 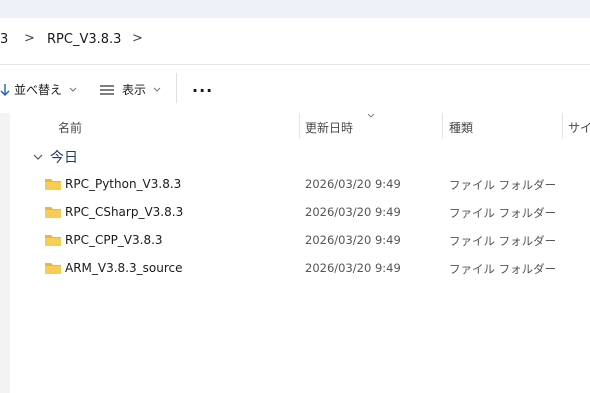 What do you see at coordinates (5, 89) in the screenshot?
I see `sort-arrow-icon` at bounding box center [5, 89].